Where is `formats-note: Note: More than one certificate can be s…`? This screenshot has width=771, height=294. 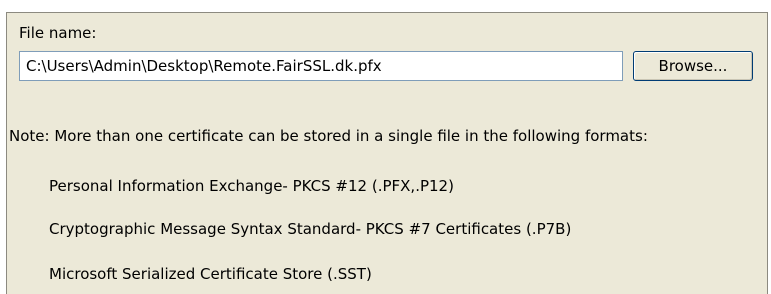 formats-note: Note: More than one certificate can be s… is located at coordinates (328, 136).